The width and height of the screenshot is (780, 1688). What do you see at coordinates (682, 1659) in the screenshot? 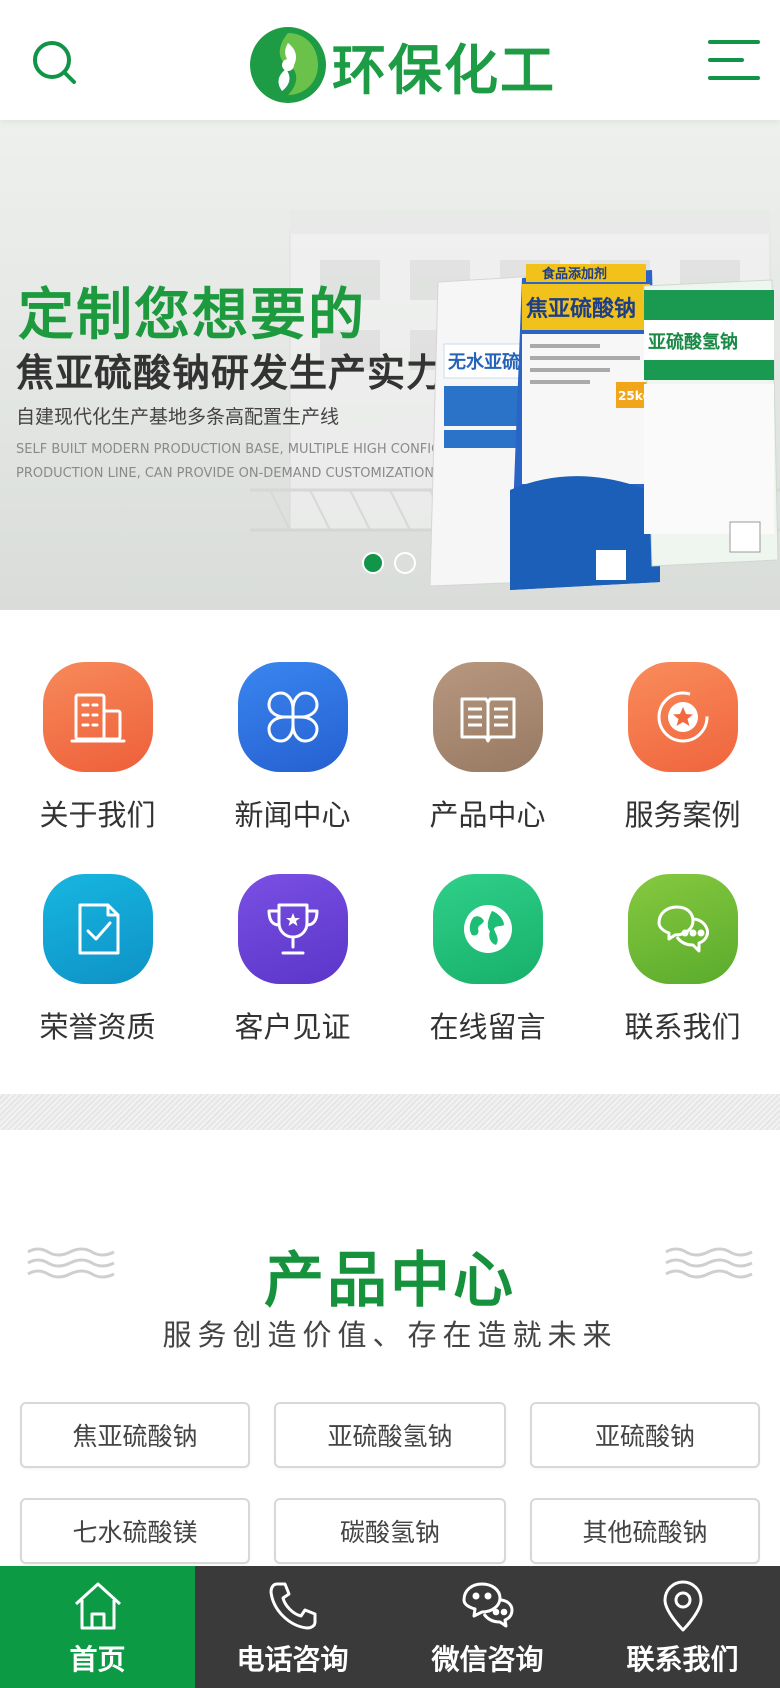
I see `nav-label: 联系我们` at bounding box center [682, 1659].